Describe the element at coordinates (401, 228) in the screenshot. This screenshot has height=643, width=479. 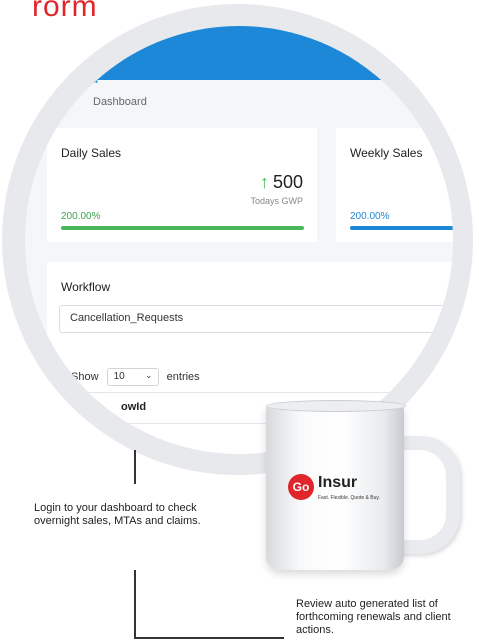
I see `weekly-sales-progress-bar` at that location.